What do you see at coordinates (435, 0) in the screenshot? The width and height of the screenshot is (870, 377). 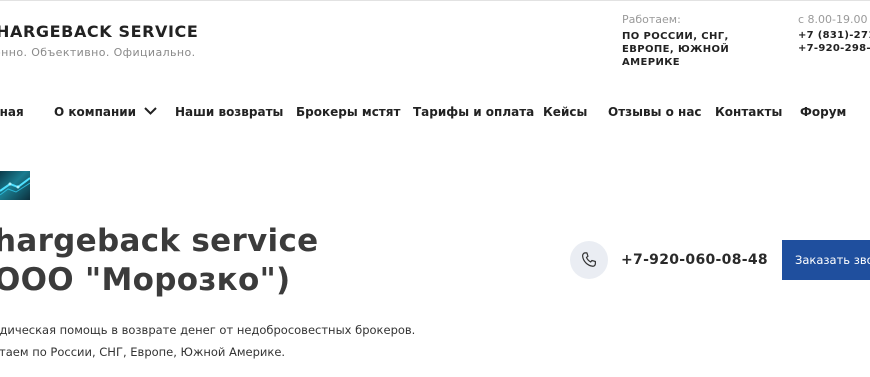 I see `top-divider` at bounding box center [435, 0].